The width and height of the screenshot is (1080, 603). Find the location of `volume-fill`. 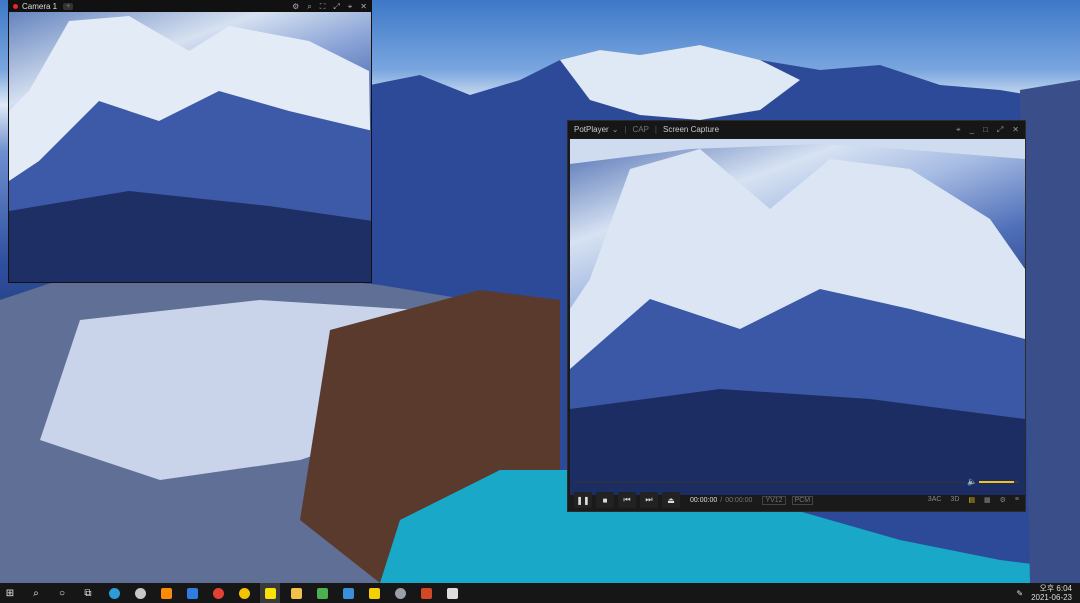

volume-fill is located at coordinates (997, 482).